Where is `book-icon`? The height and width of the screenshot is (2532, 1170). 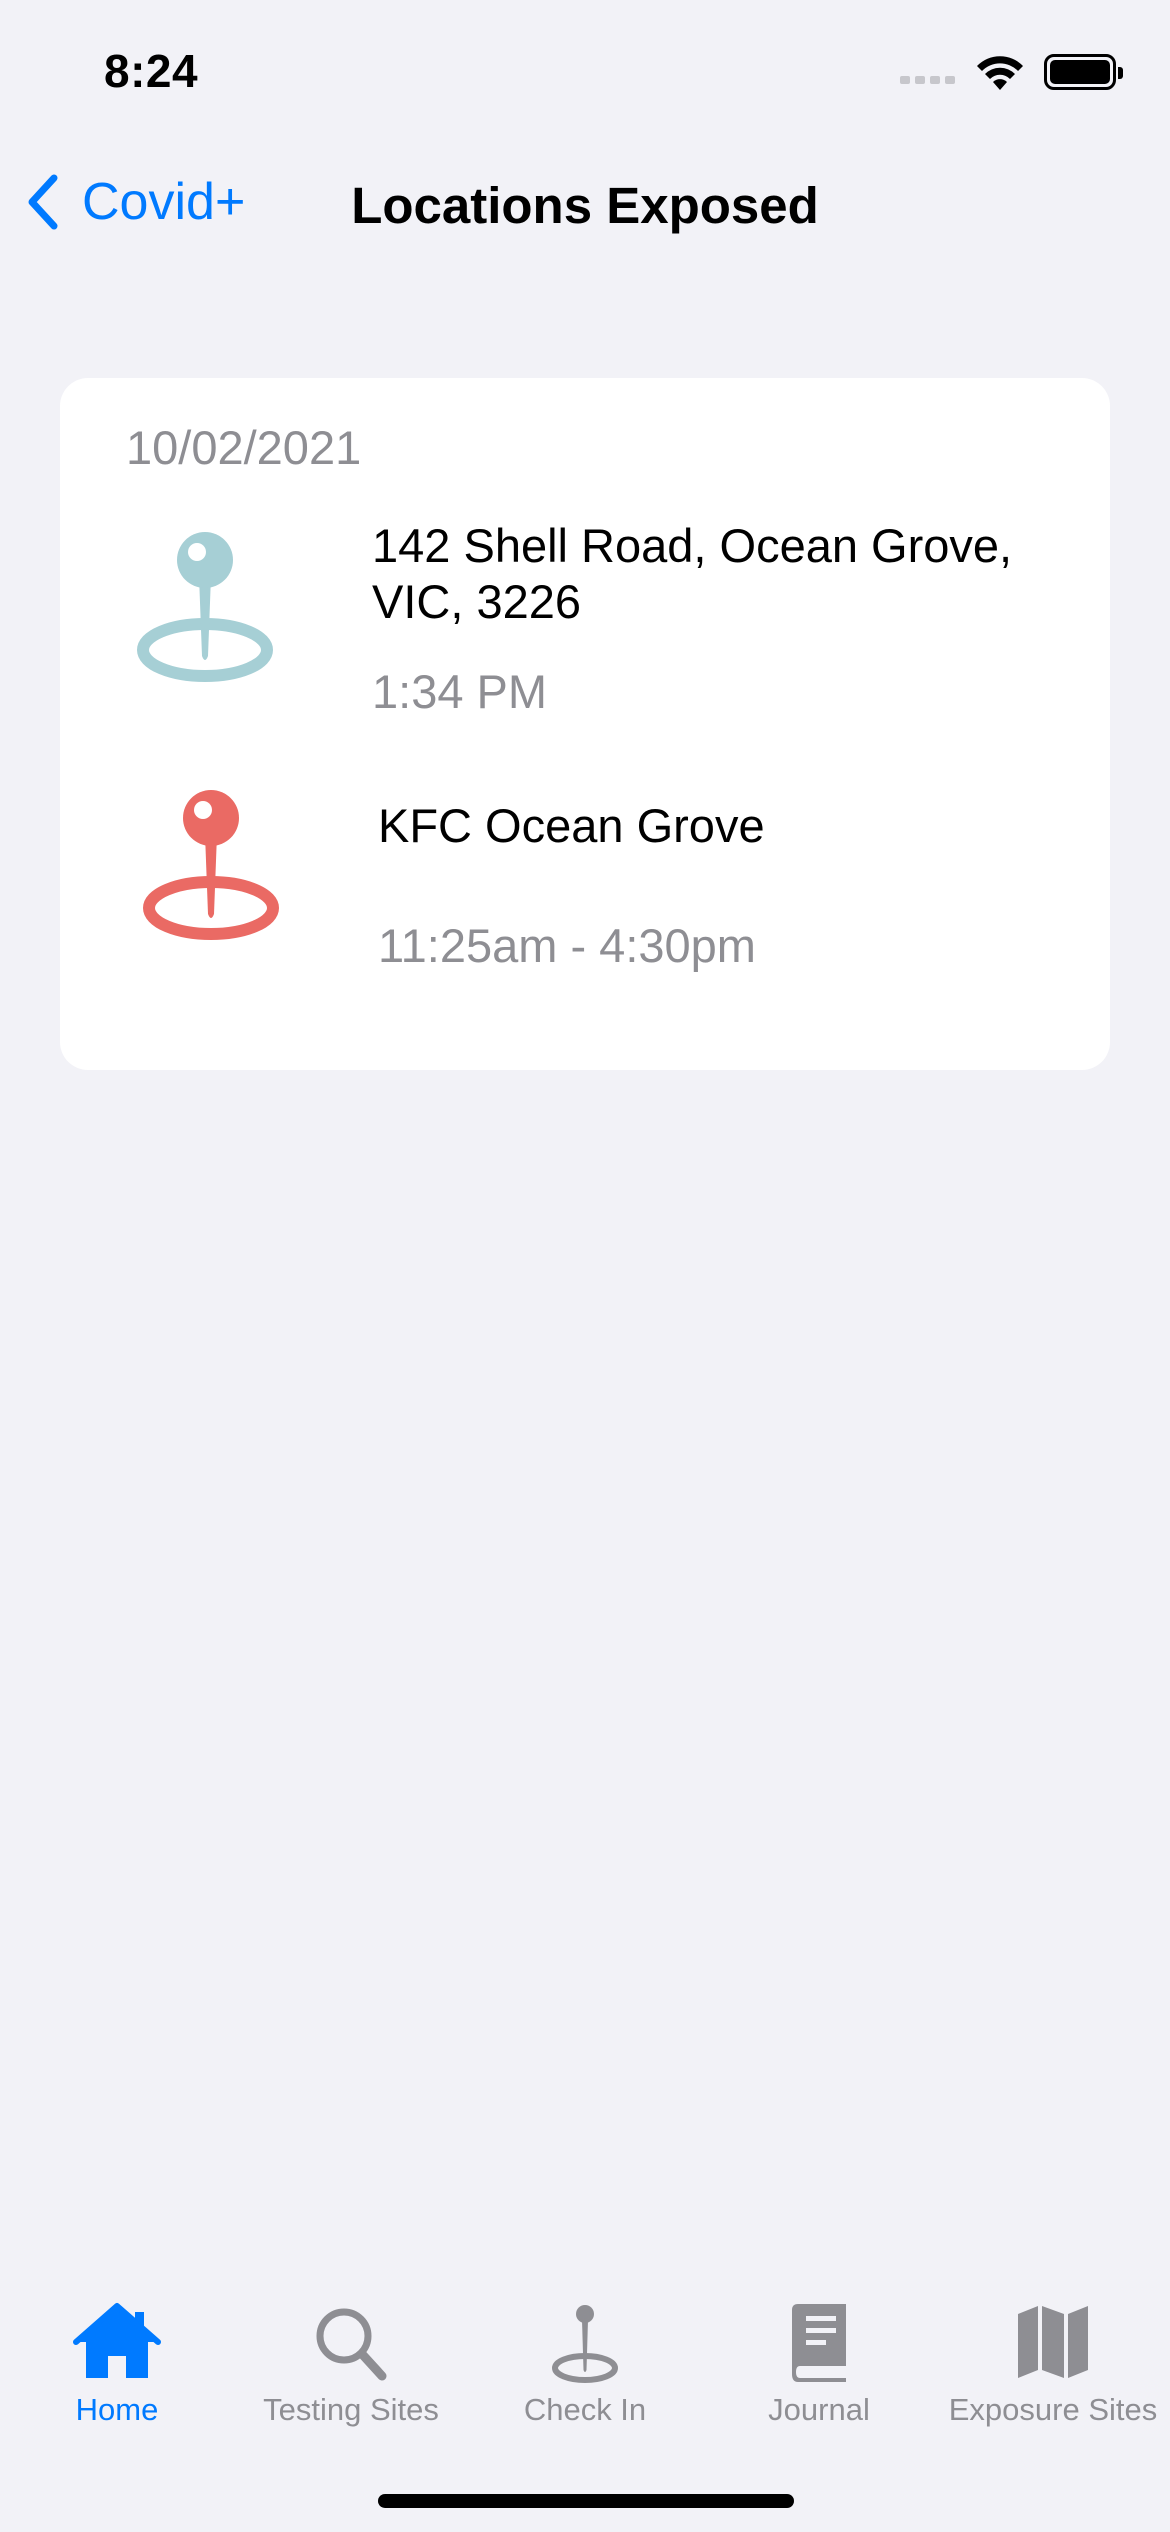 book-icon is located at coordinates (819, 2343).